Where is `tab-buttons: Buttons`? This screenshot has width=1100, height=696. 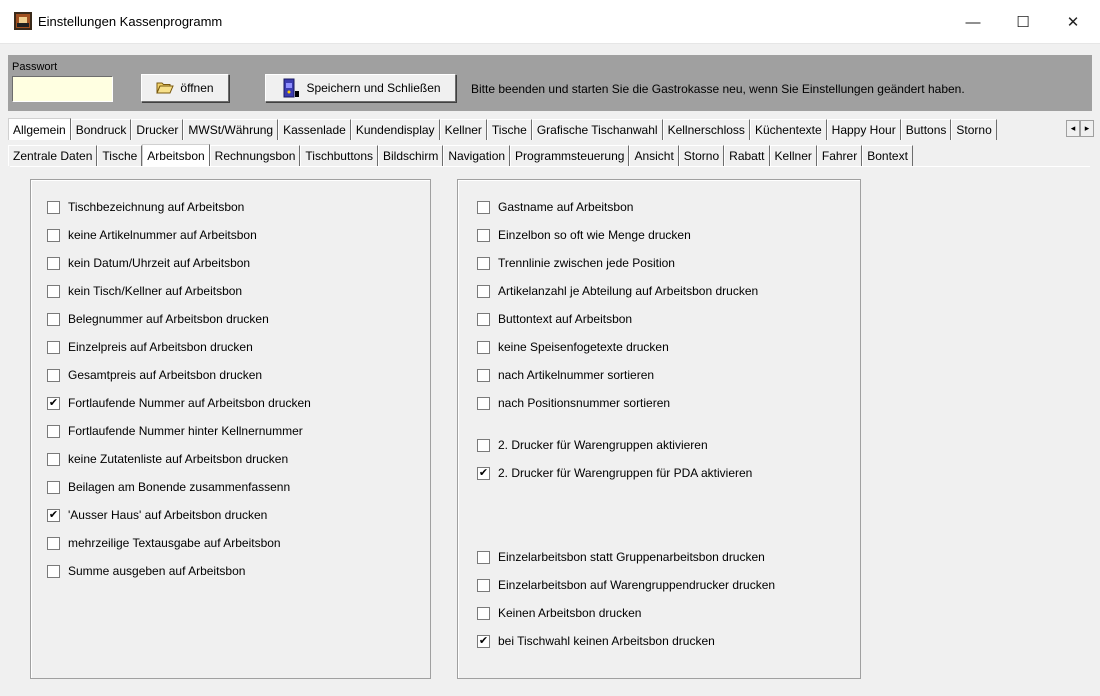
tab-buttons: Buttons is located at coordinates (926, 129).